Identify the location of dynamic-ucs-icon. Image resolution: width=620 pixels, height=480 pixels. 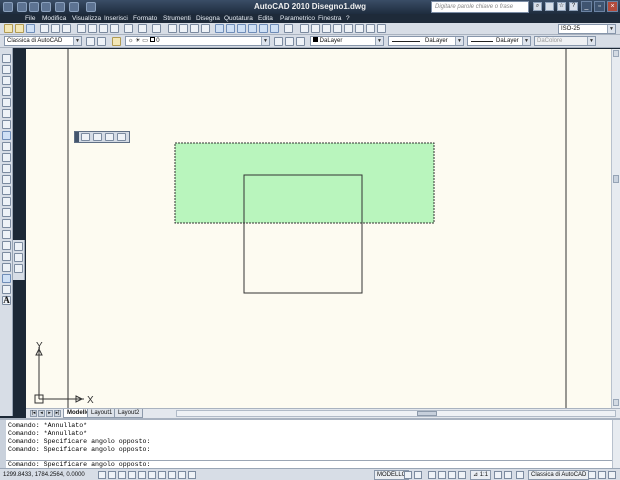
(162, 475).